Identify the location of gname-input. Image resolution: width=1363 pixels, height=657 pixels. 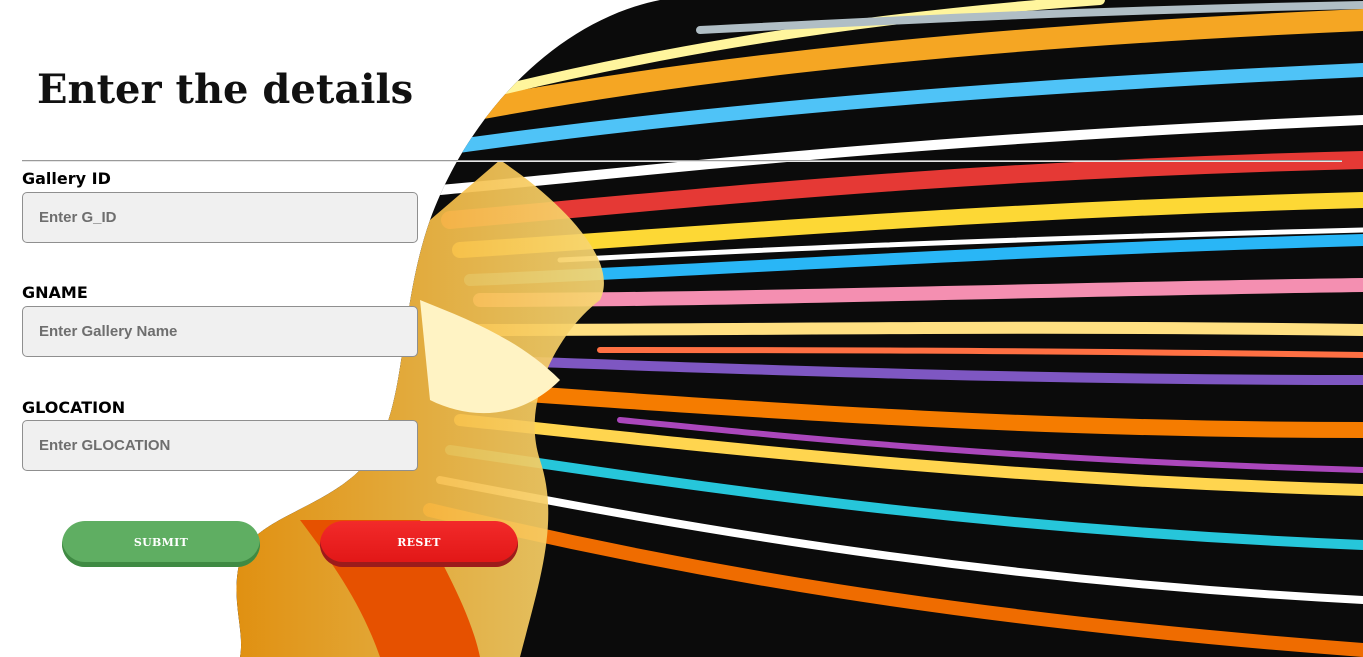
(220, 331).